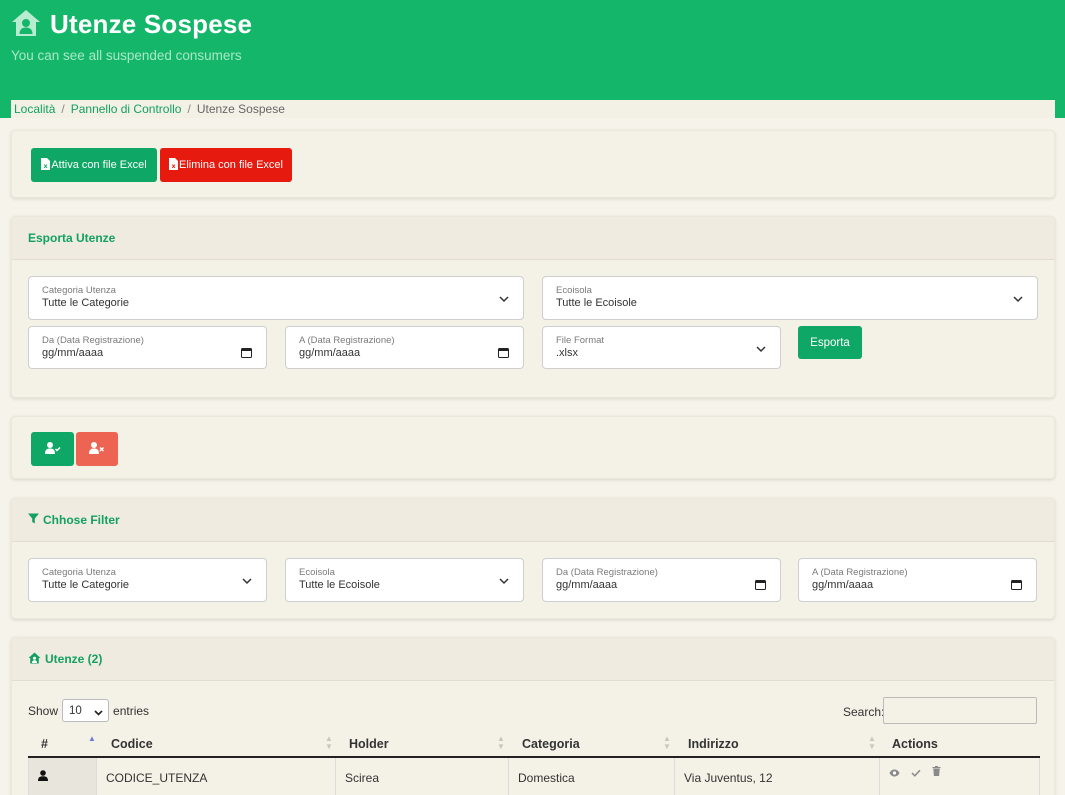 This screenshot has width=1065, height=795. What do you see at coordinates (147, 347) in the screenshot?
I see `export-date-from-field: Da (Data Registrazione) gg/mm/aaaa` at bounding box center [147, 347].